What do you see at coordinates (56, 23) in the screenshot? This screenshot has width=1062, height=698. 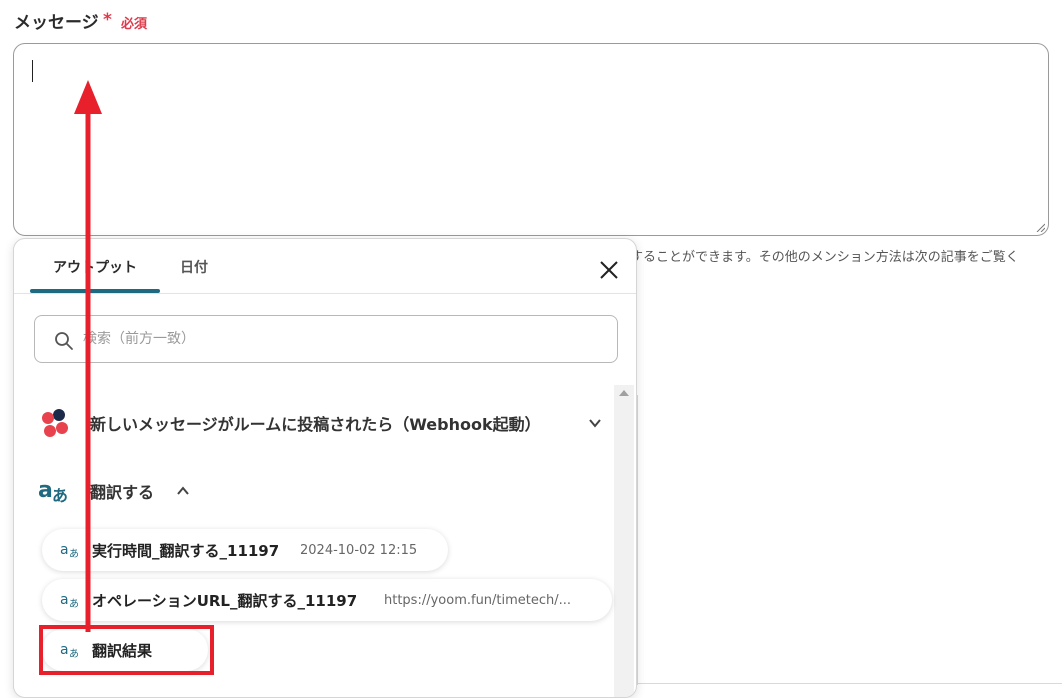 I see `message-field-label: メッセージ` at bounding box center [56, 23].